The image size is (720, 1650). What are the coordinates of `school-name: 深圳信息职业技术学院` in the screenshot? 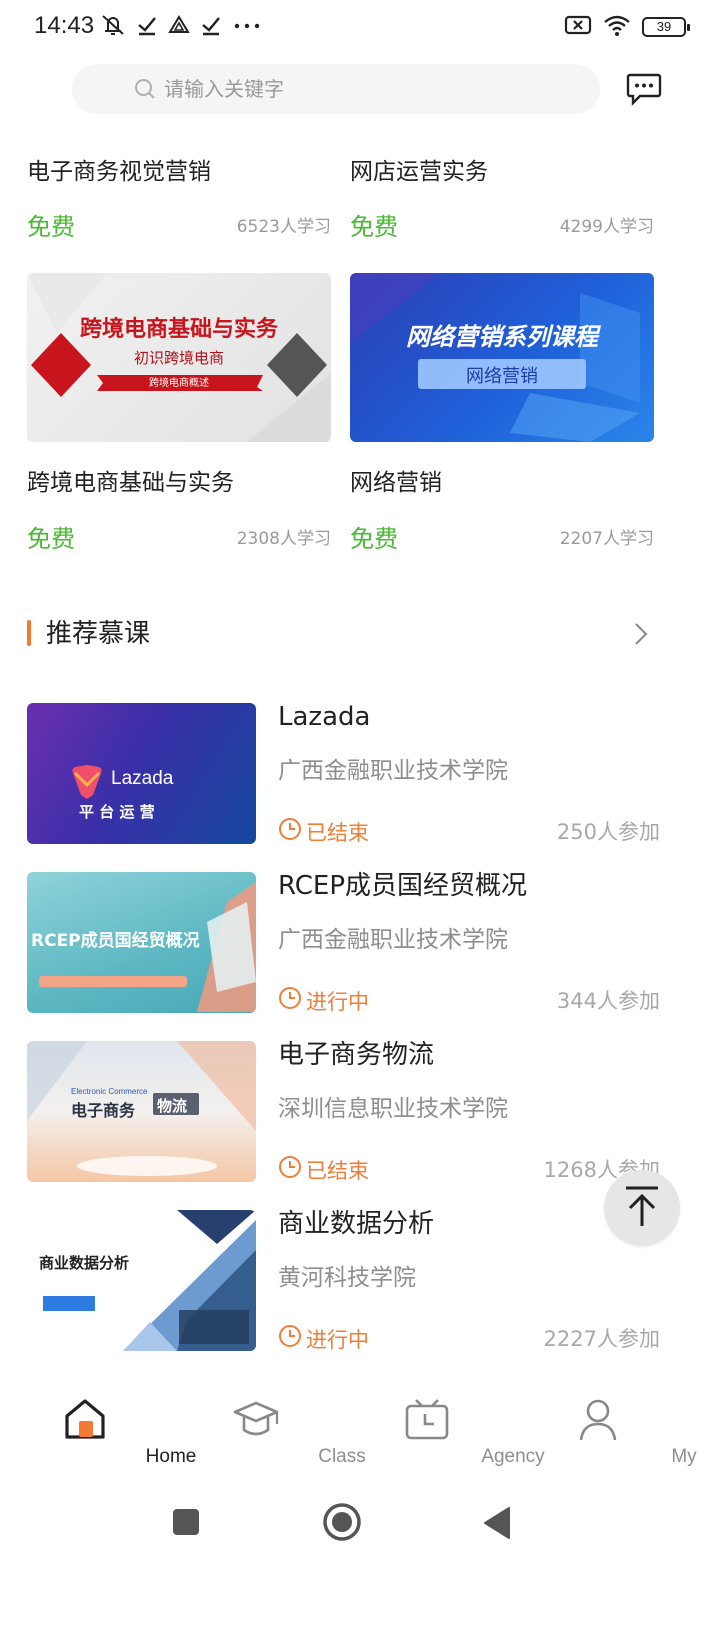 It's located at (393, 1109).